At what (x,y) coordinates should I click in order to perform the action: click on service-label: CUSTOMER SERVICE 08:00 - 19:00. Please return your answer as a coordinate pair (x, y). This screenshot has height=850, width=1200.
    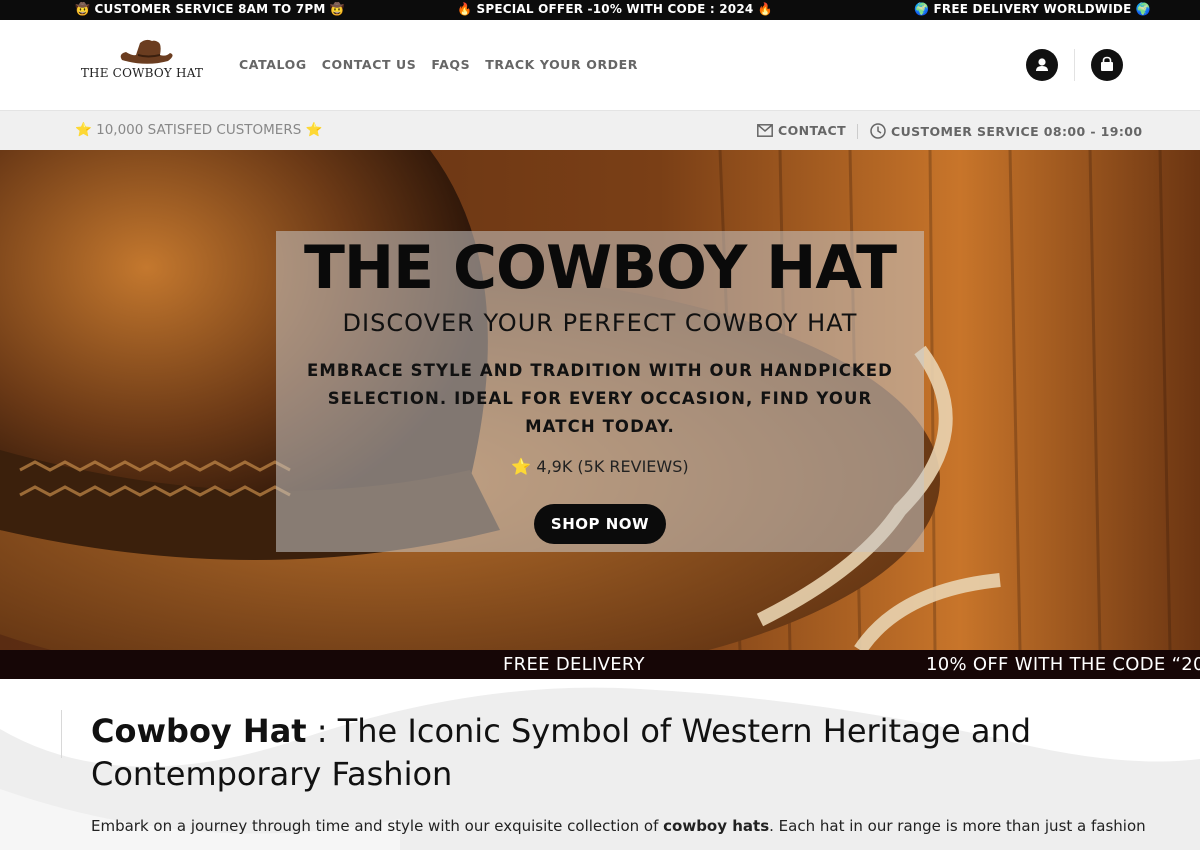
    Looking at the image, I should click on (1017, 131).